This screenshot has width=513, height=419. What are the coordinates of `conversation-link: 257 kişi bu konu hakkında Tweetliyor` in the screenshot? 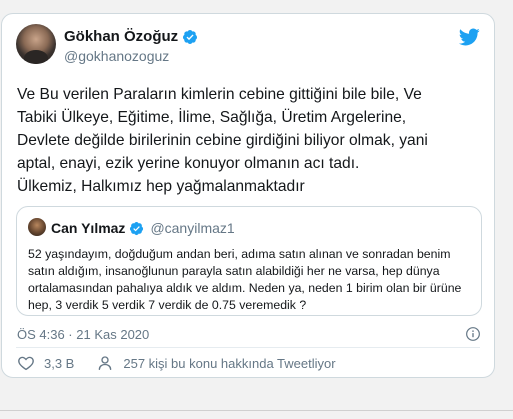 It's located at (216, 363).